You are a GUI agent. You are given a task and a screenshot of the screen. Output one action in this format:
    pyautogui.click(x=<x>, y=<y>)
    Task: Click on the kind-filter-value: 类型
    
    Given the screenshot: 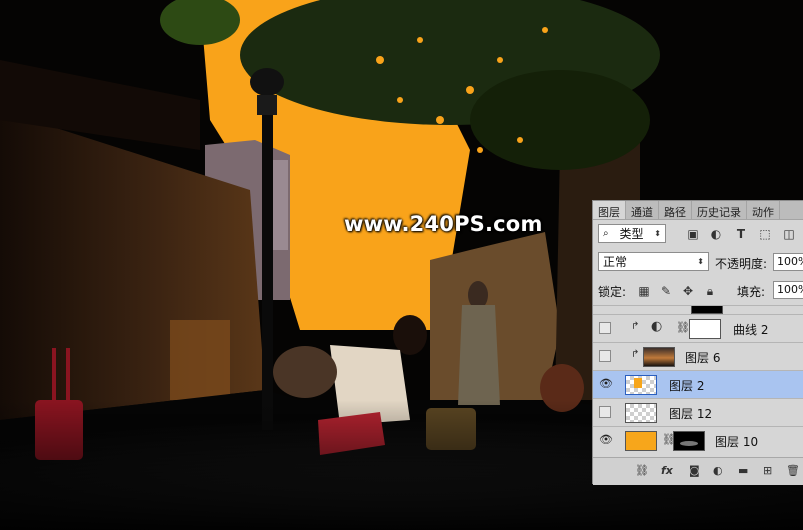 What is the action you would take?
    pyautogui.click(x=631, y=234)
    